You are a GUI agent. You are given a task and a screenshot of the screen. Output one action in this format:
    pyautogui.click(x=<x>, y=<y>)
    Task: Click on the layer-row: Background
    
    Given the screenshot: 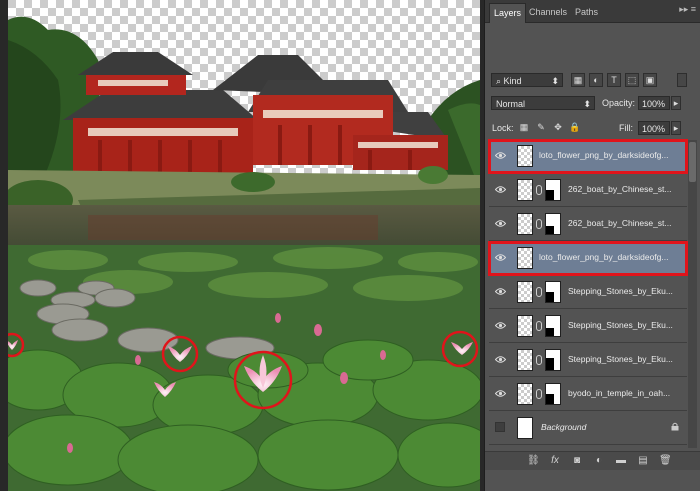 What is the action you would take?
    pyautogui.click(x=588, y=428)
    